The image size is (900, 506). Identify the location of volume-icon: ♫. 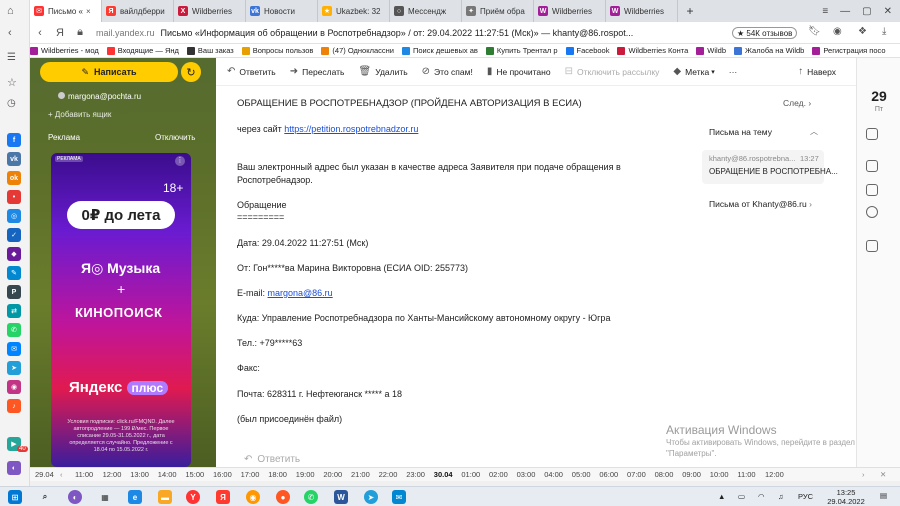
(781, 496).